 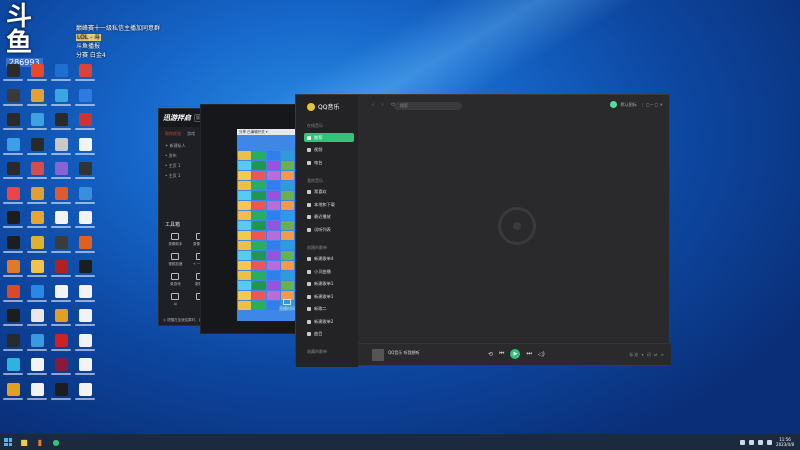 I want to click on share-button: 直播时间, so click(x=287, y=305).